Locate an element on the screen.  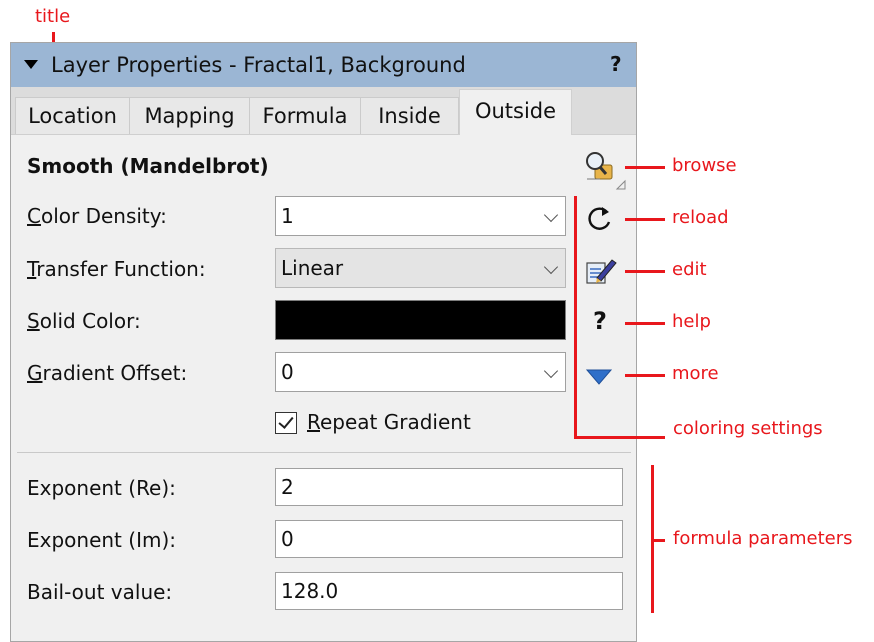
tab-outside: Outside is located at coordinates (515, 112).